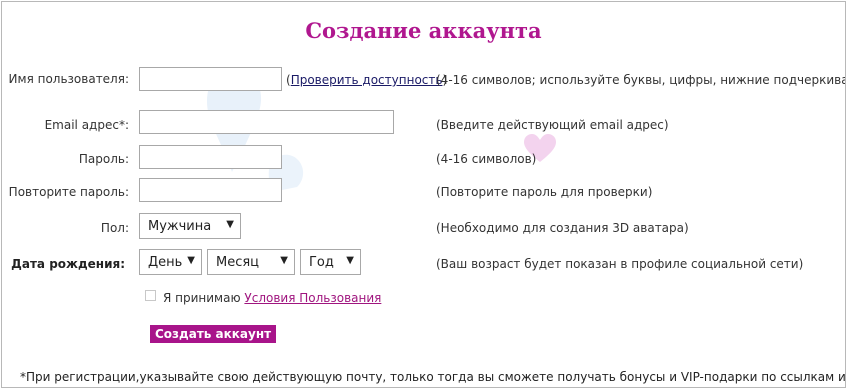 The image size is (847, 388). What do you see at coordinates (213, 334) in the screenshot?
I see `create-account-button: Создать аккаунт` at bounding box center [213, 334].